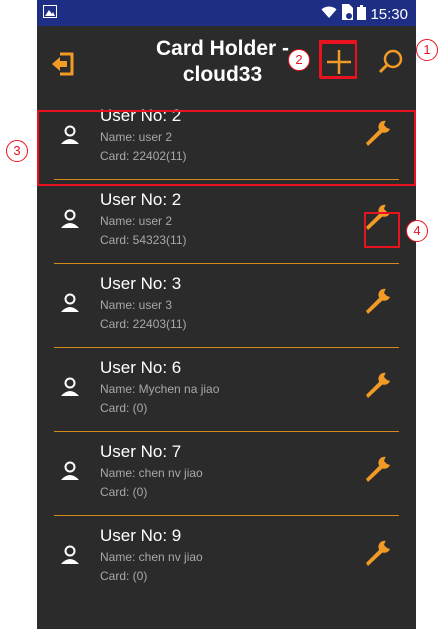 This screenshot has height=629, width=447. Describe the element at coordinates (136, 305) in the screenshot. I see `user-name: Name: user 3` at that location.